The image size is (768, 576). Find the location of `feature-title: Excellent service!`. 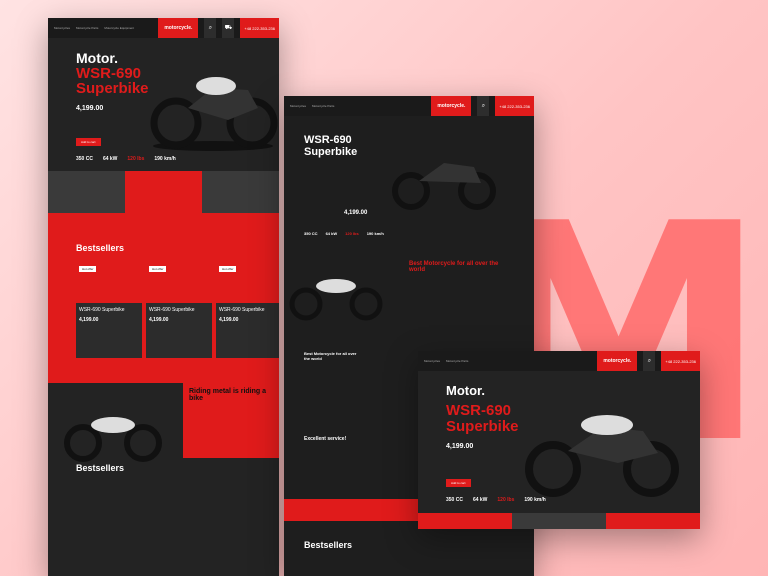

feature-title: Excellent service! is located at coordinates (325, 439).